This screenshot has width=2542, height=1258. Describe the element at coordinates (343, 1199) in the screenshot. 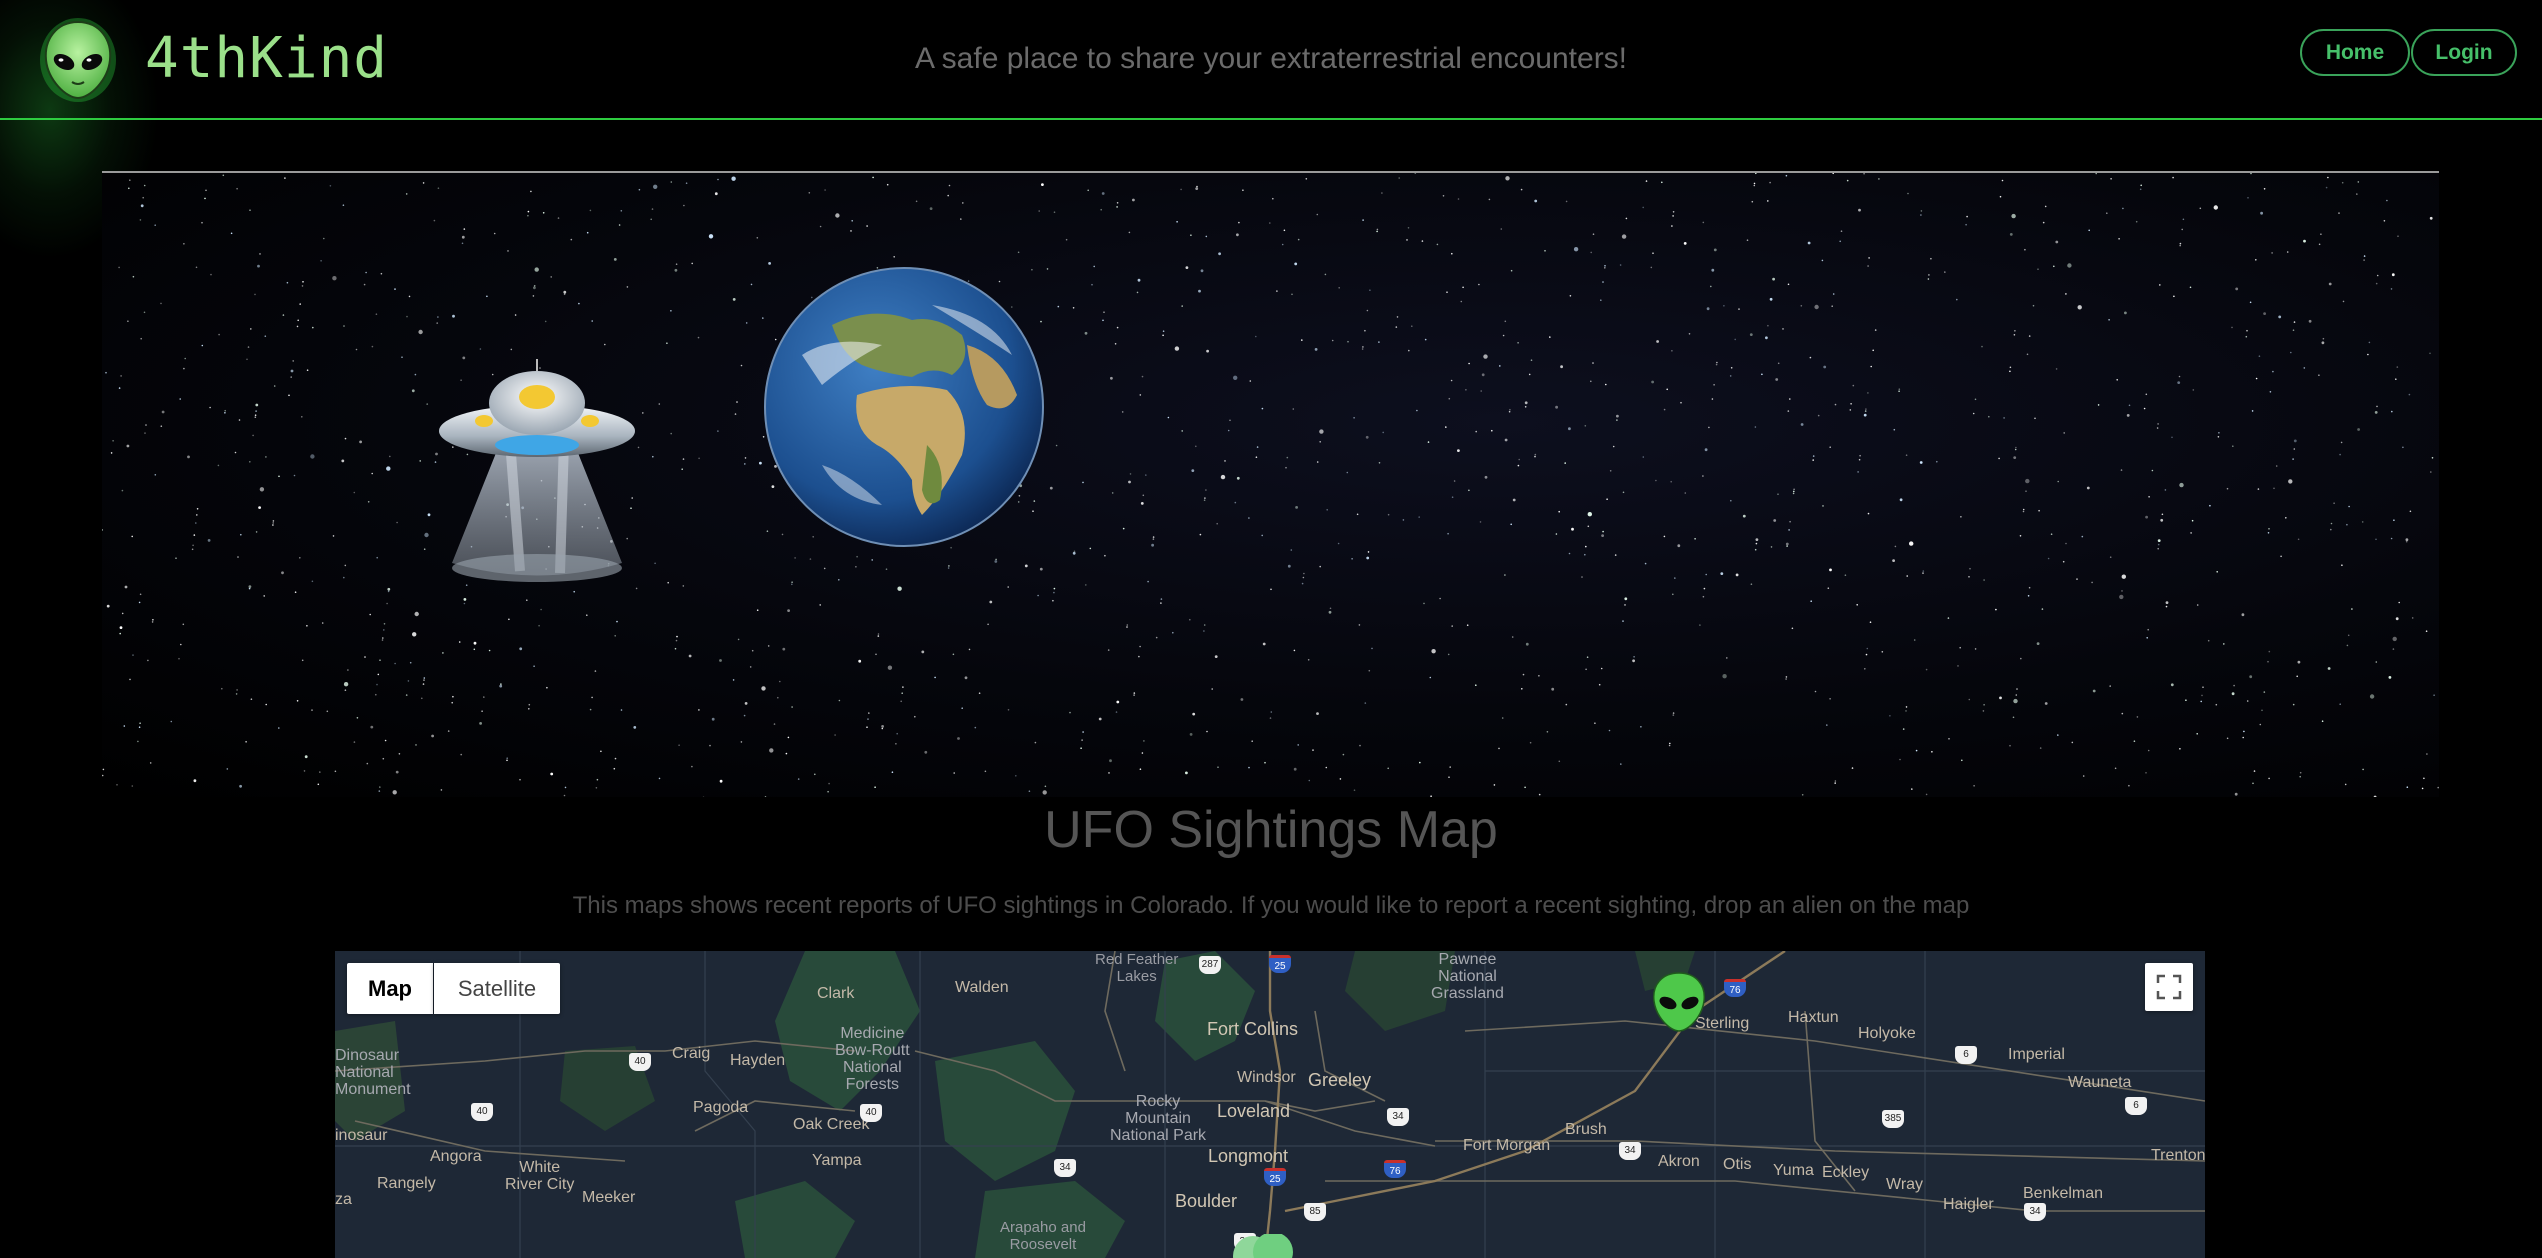

I see `city-za: za` at that location.